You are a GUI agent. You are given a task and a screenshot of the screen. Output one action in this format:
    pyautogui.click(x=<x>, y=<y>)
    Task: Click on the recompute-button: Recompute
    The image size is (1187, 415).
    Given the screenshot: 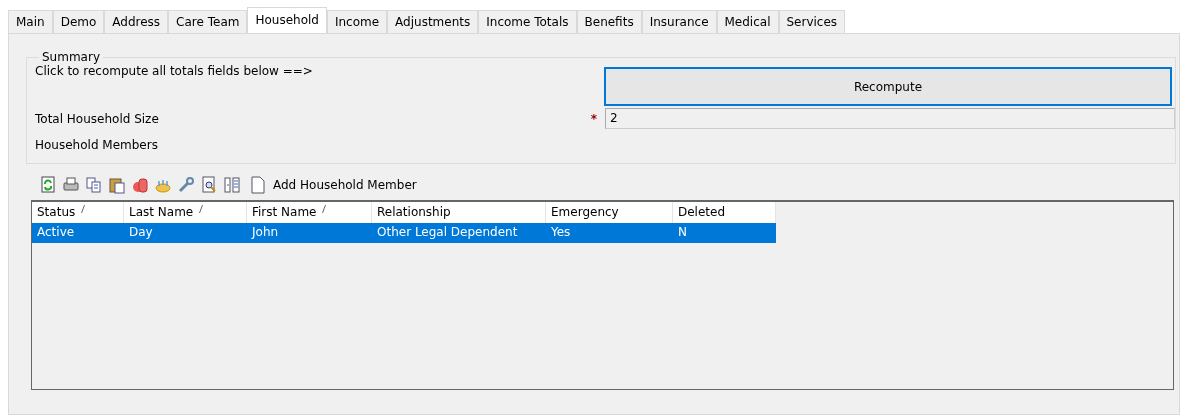 What is the action you would take?
    pyautogui.click(x=888, y=86)
    